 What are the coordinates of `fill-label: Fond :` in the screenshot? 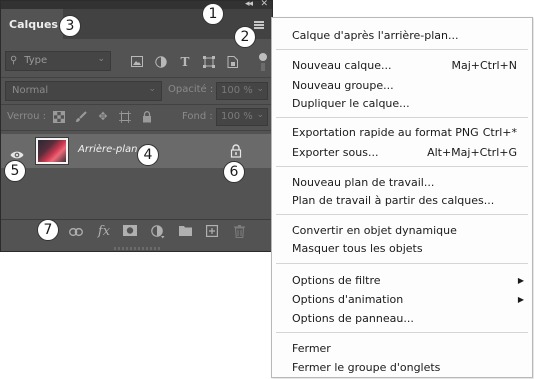 It's located at (197, 116).